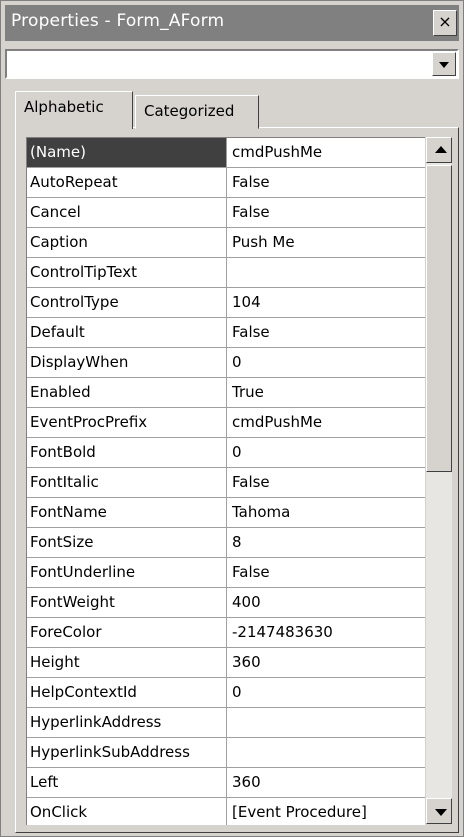  I want to click on property-value: [Event Procedure], so click(326, 811).